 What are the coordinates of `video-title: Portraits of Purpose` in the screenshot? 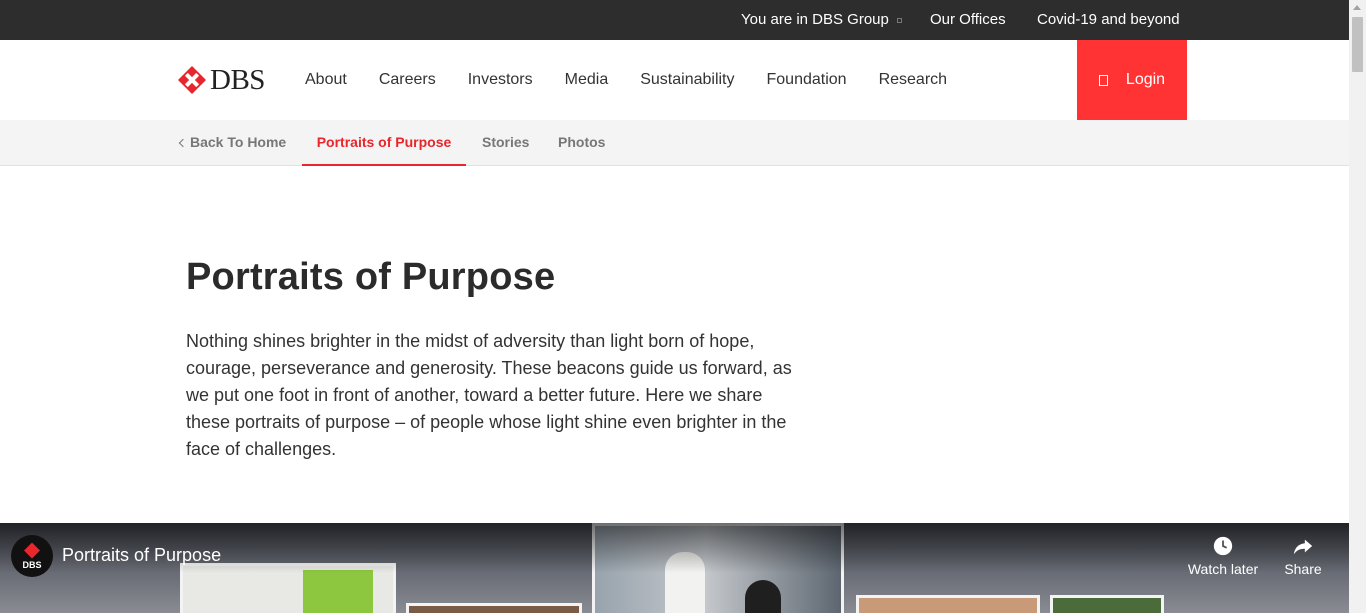 It's located at (141, 555).